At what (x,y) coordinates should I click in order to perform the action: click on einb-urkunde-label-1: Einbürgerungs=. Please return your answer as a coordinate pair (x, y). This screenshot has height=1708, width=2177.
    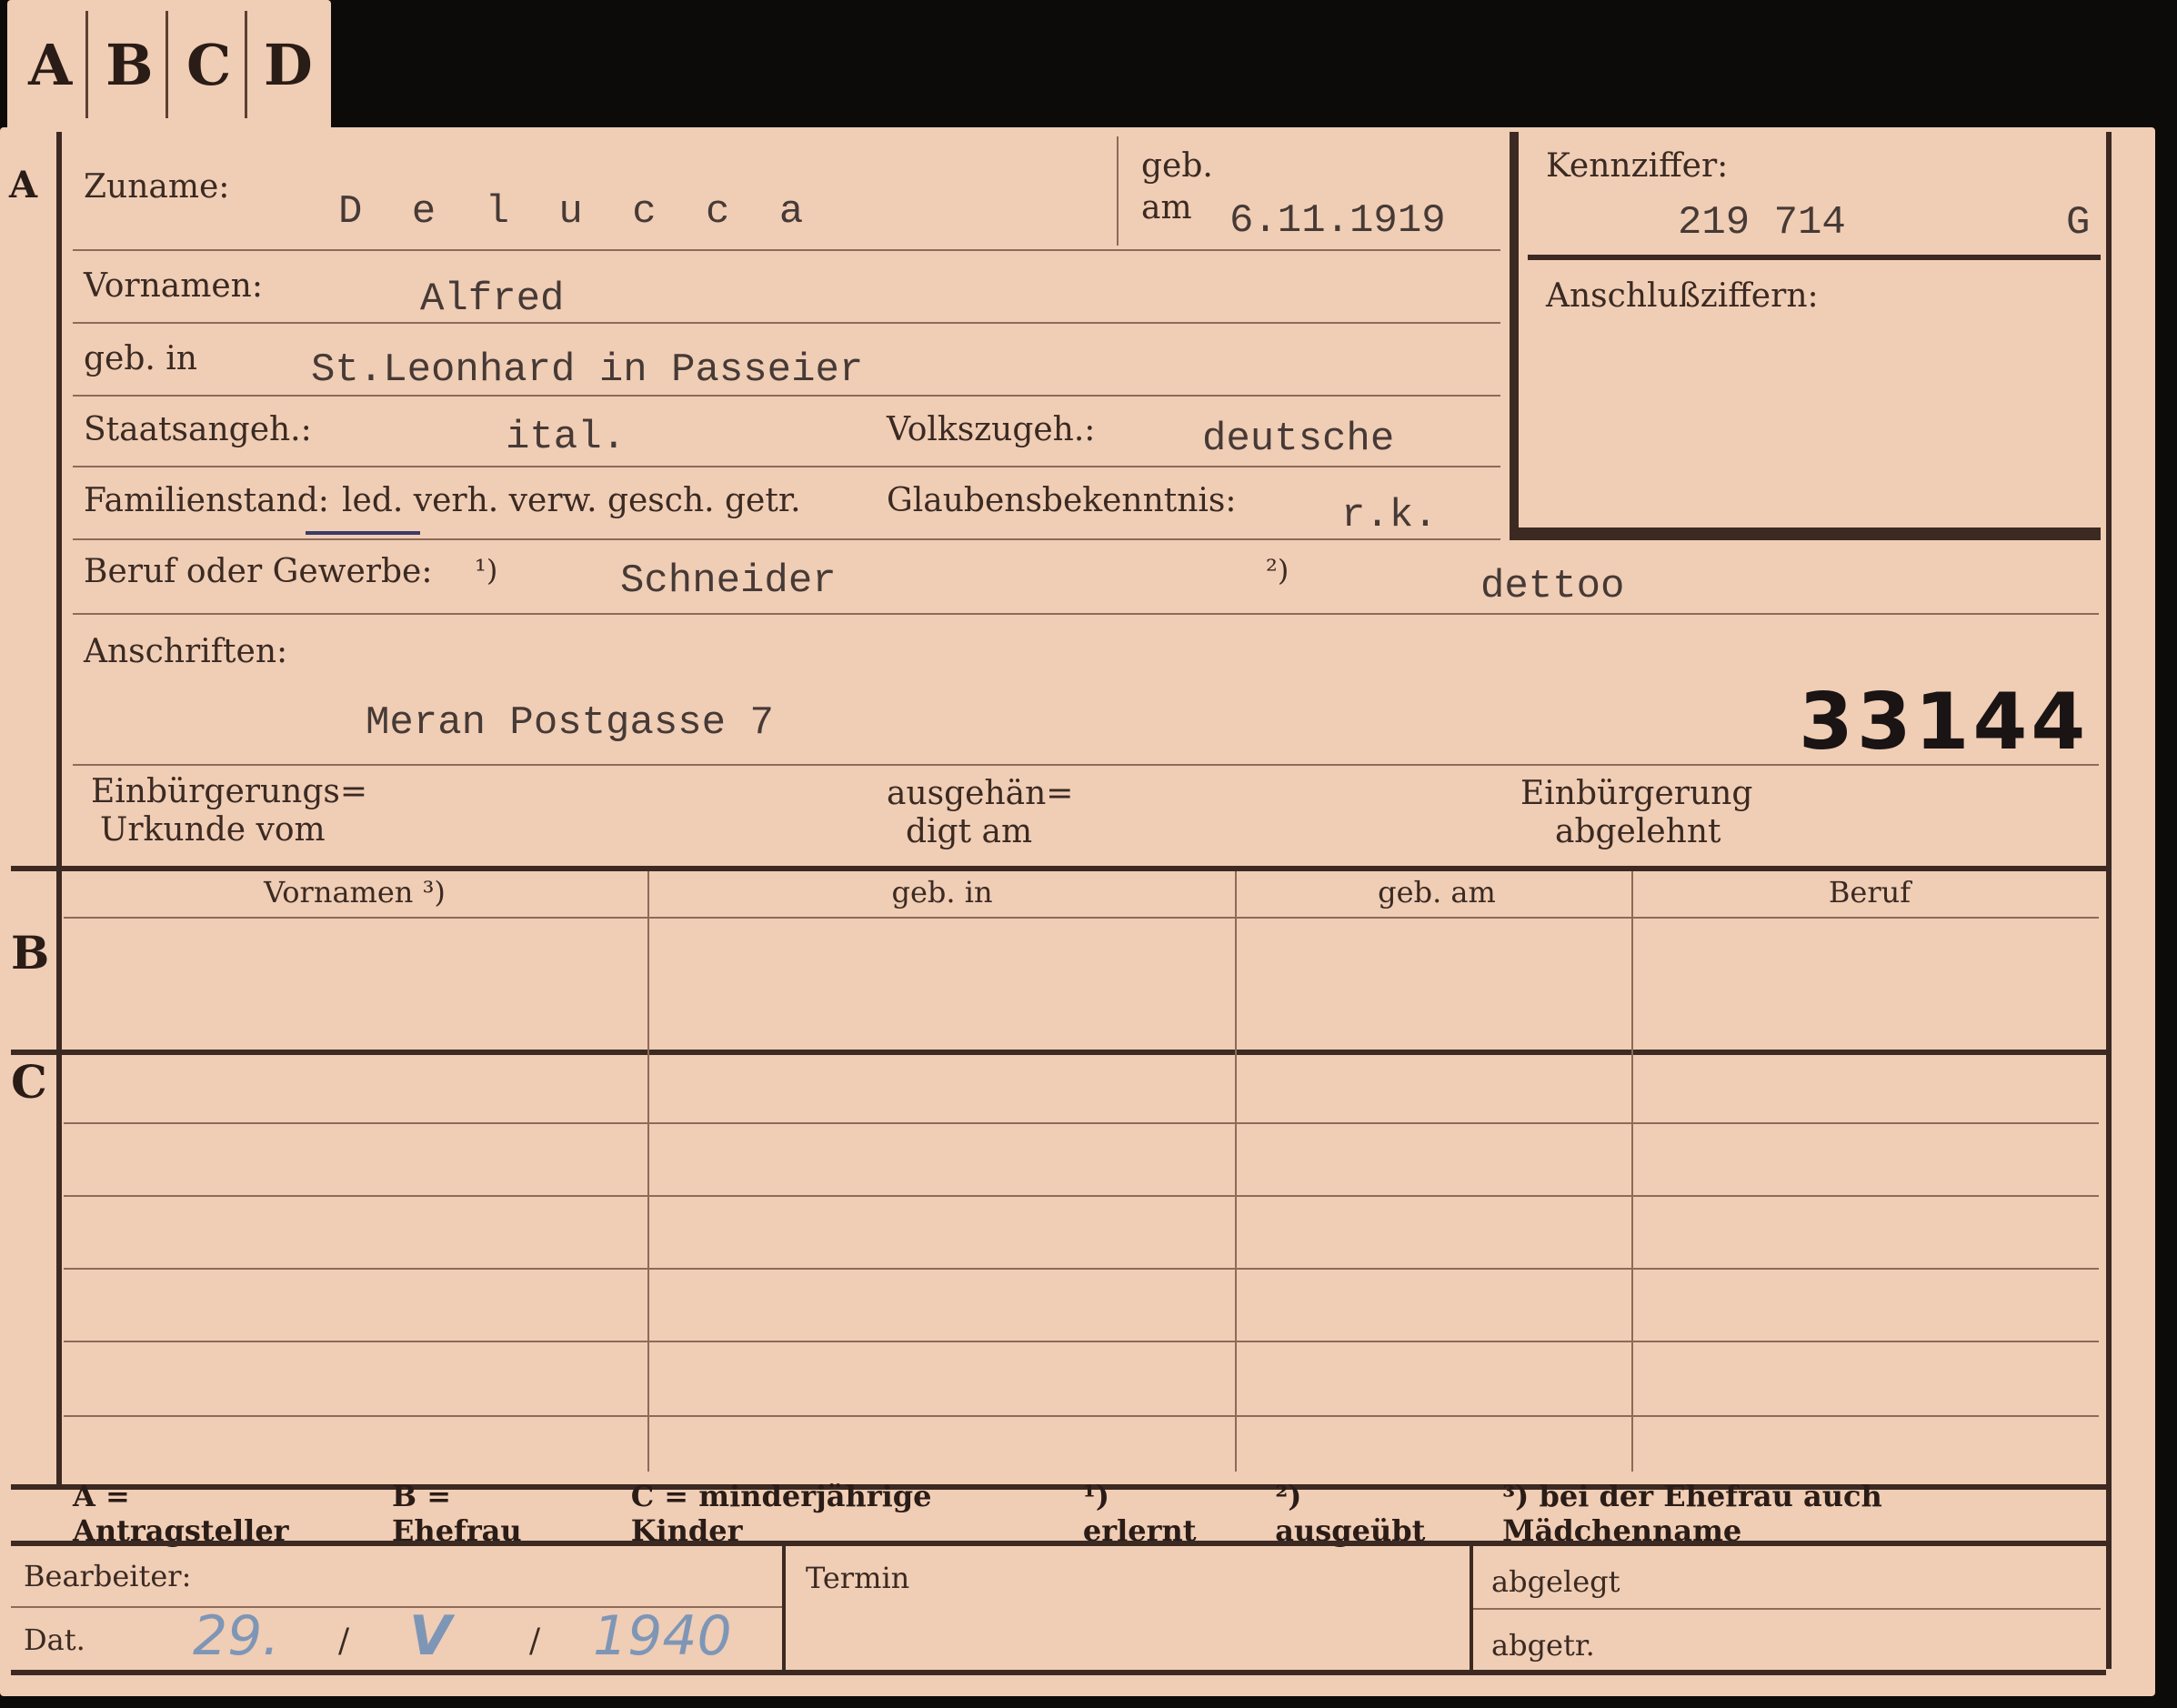
    Looking at the image, I should click on (229, 791).